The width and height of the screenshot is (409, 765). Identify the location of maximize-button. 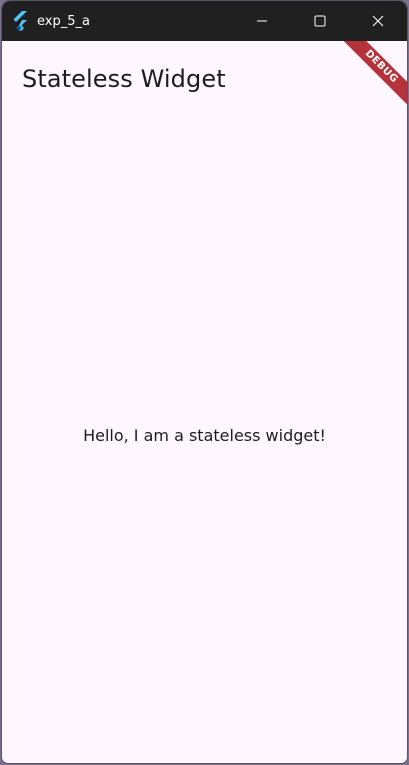
(320, 21).